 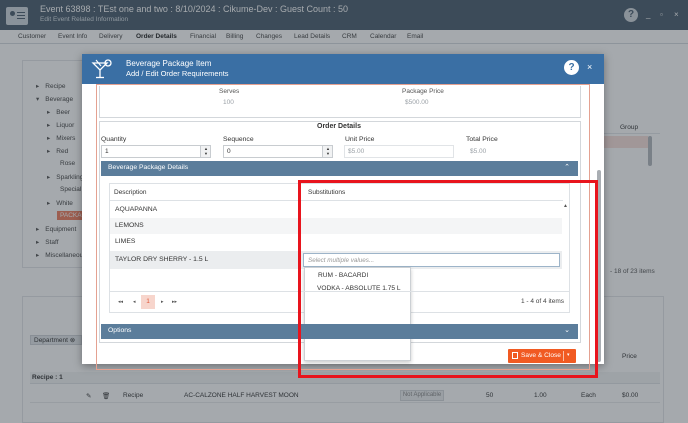 I want to click on package-price-label: Package Price, so click(x=423, y=91).